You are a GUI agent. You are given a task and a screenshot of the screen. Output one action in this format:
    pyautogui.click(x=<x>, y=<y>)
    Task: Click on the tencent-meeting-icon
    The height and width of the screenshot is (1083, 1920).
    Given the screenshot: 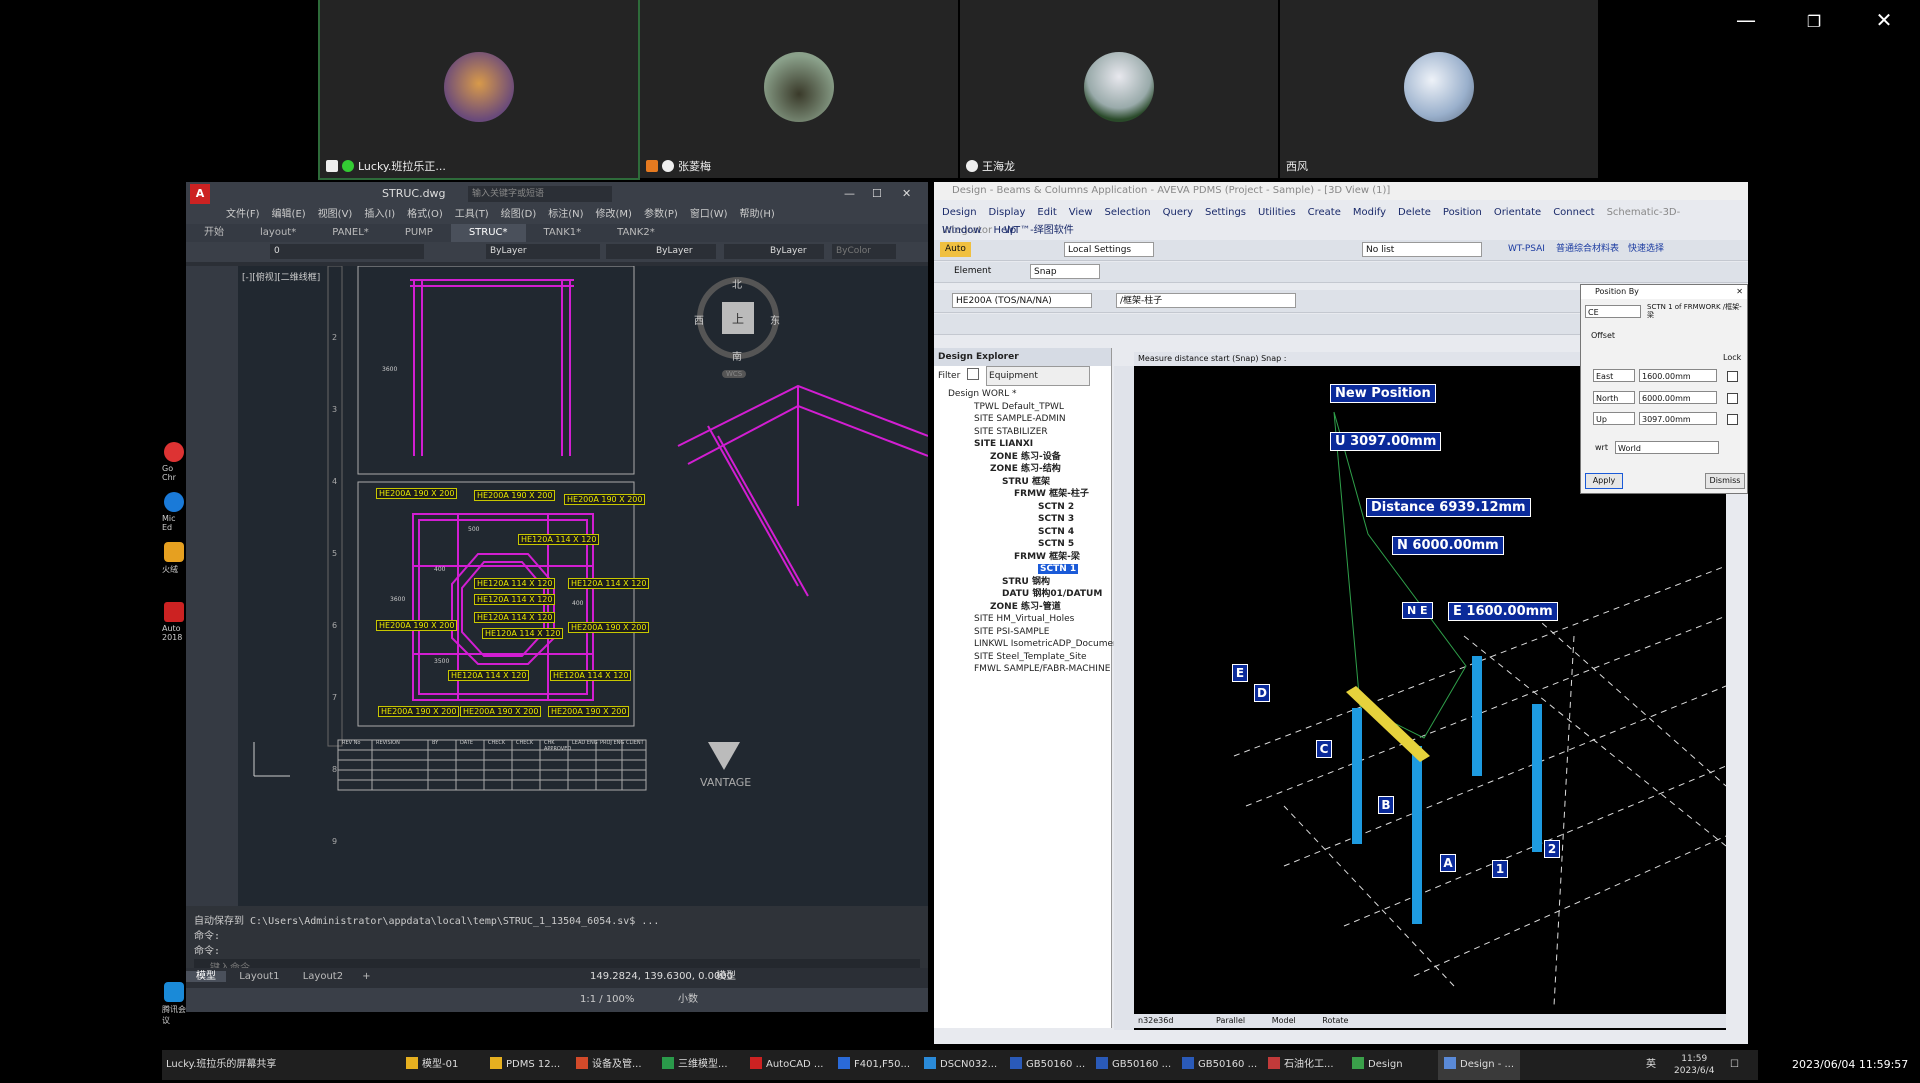 What is the action you would take?
    pyautogui.click(x=174, y=992)
    